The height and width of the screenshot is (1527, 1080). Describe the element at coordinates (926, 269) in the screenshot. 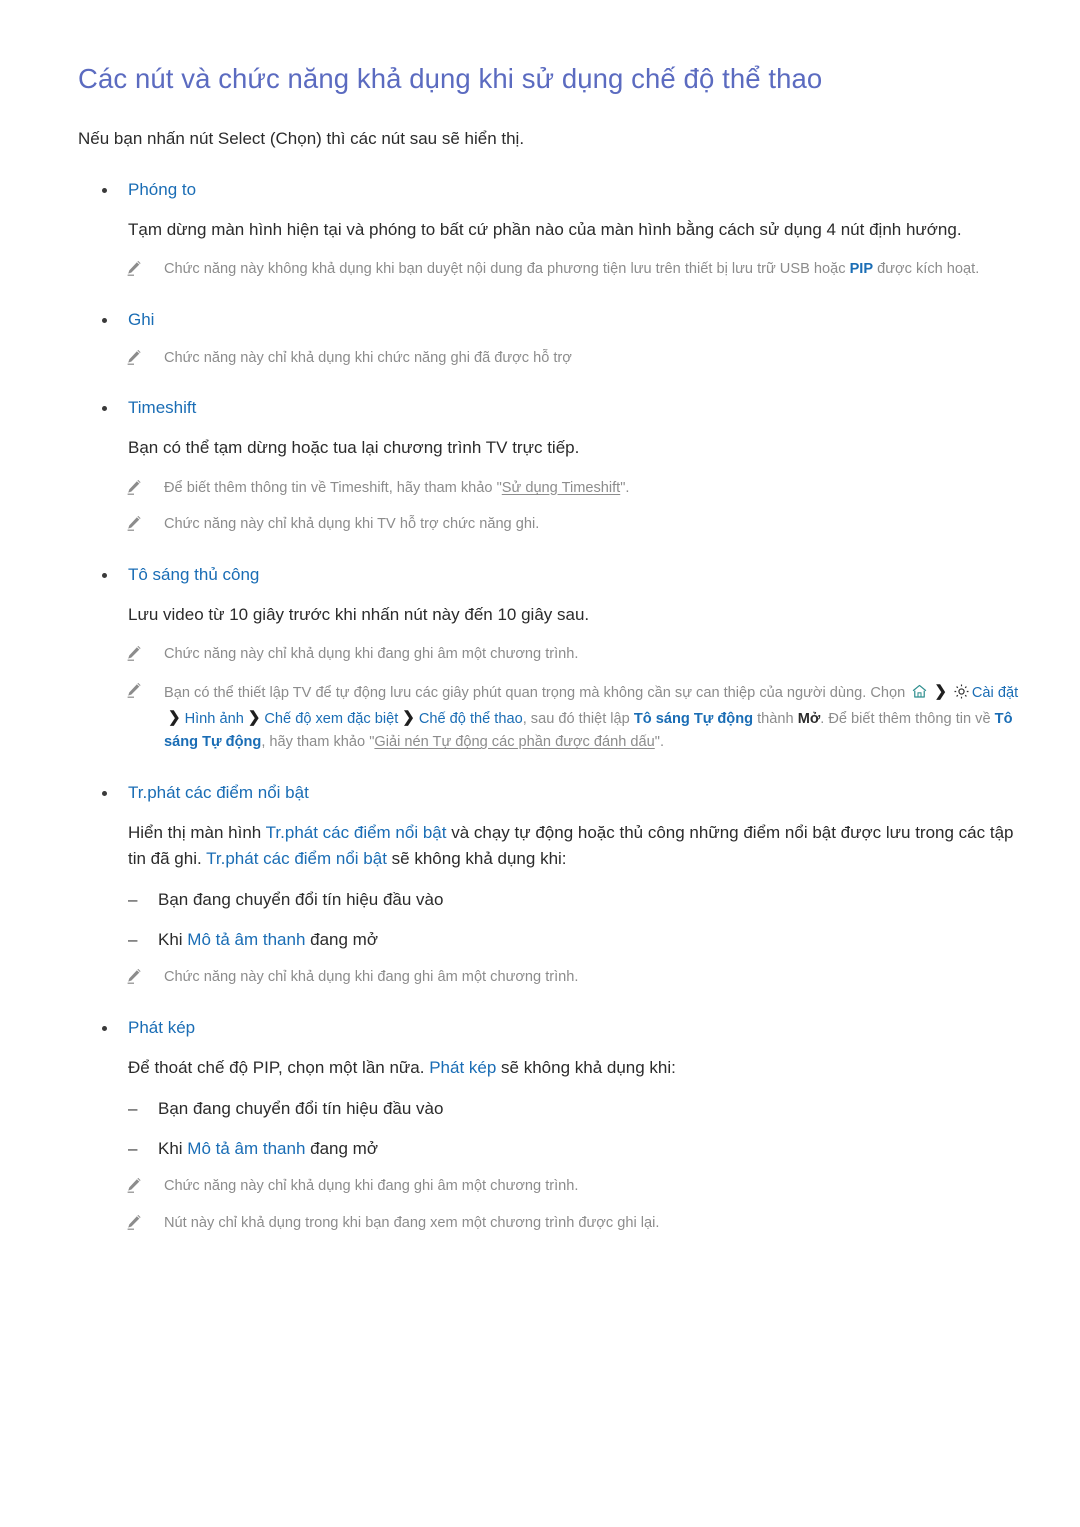

I see `note-text-tail: được kích hoạt.` at that location.